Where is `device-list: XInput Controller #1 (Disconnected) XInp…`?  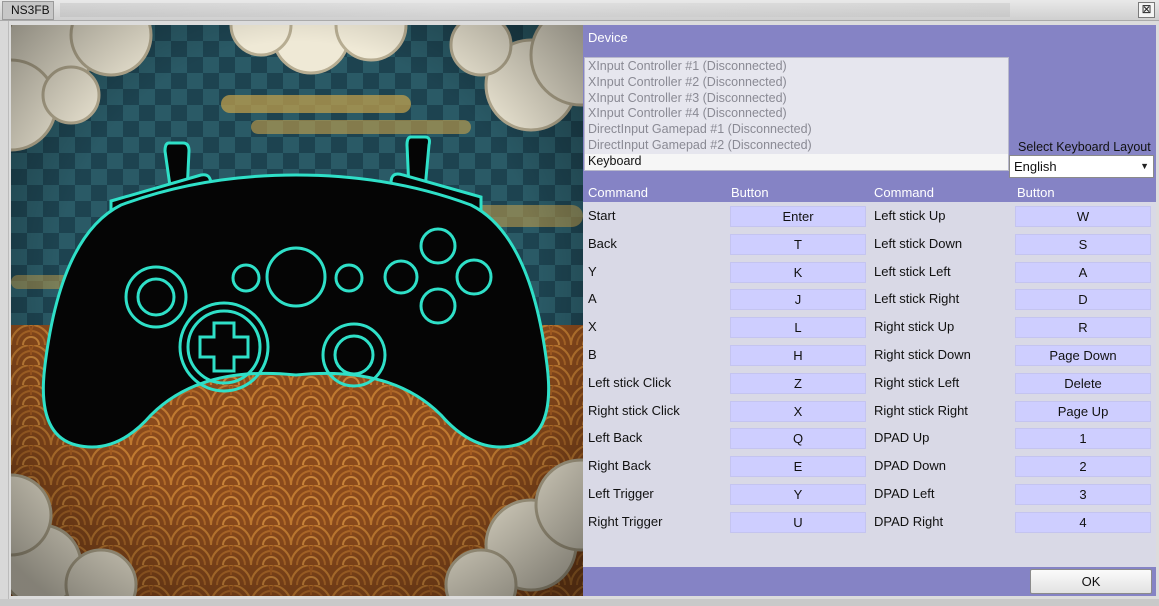
device-list: XInput Controller #1 (Disconnected) XInp… is located at coordinates (796, 114).